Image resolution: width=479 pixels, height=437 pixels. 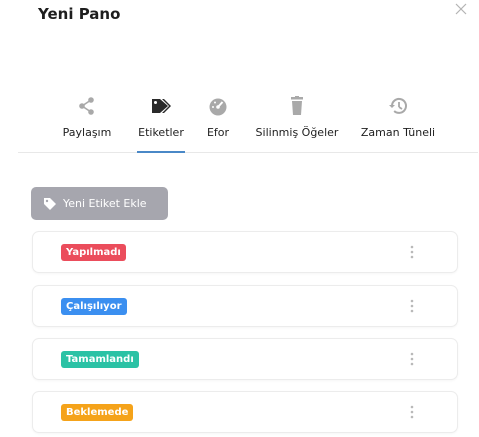 I want to click on add-label-button-text: Yeni Etiket Ekle, so click(x=105, y=203).